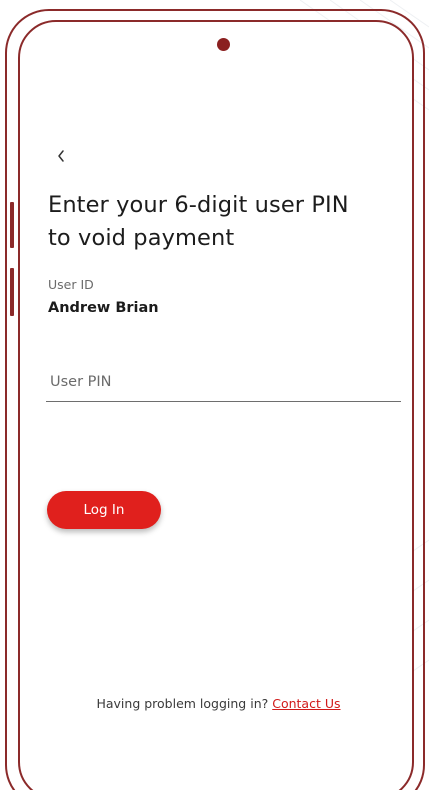 Image resolution: width=429 pixels, height=790 pixels. Describe the element at coordinates (71, 284) in the screenshot. I see `user-id-label: User ID` at that location.